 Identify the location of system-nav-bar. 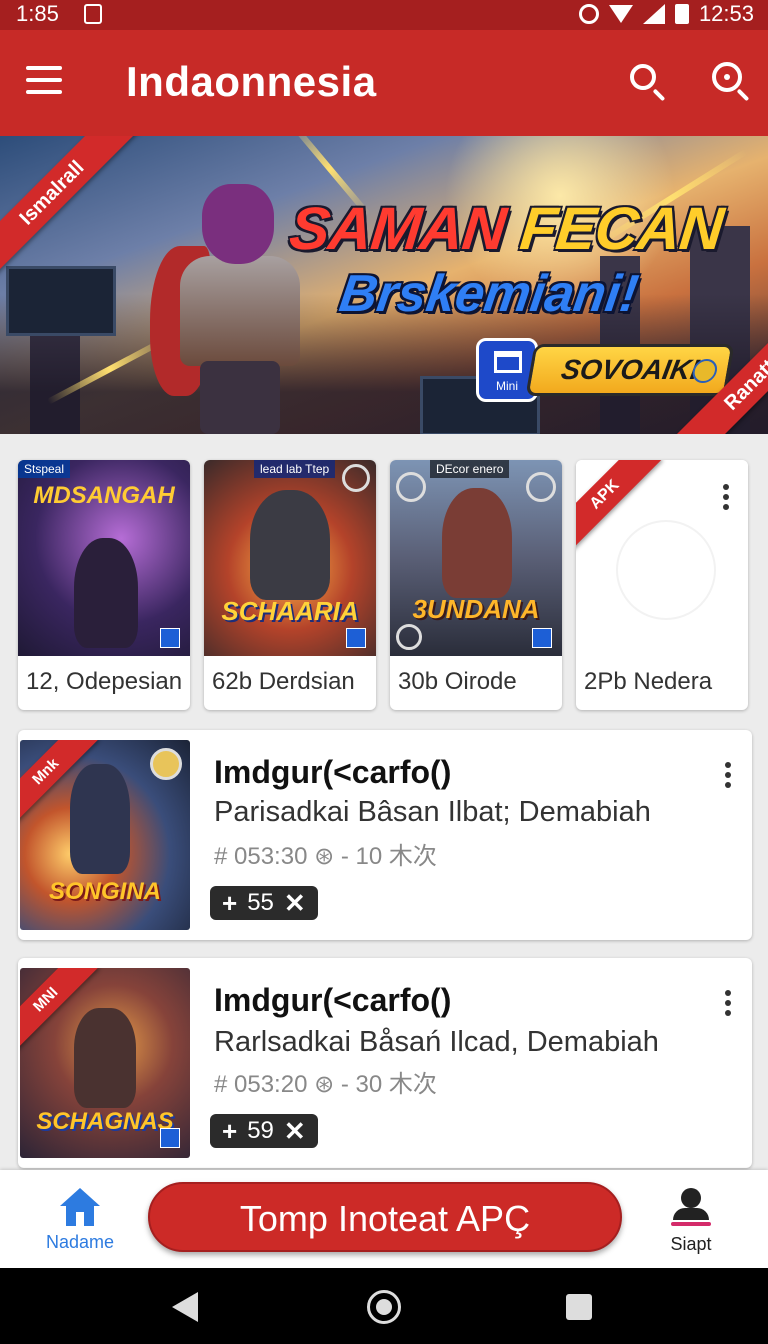
(384, 1306).